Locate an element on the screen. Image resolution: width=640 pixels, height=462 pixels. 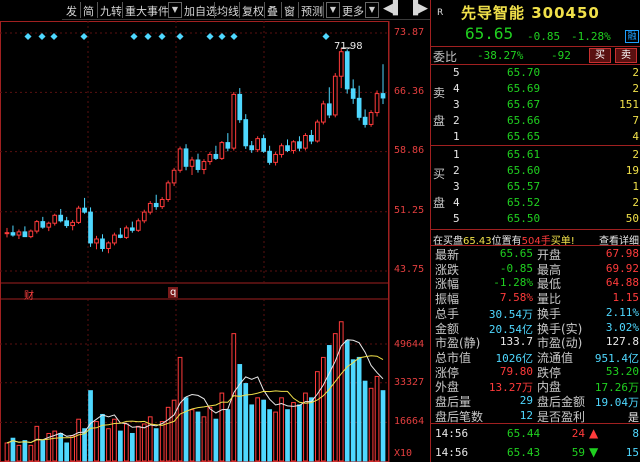
toolbar-ma-button: 均线 is located at coordinates (228, 11).